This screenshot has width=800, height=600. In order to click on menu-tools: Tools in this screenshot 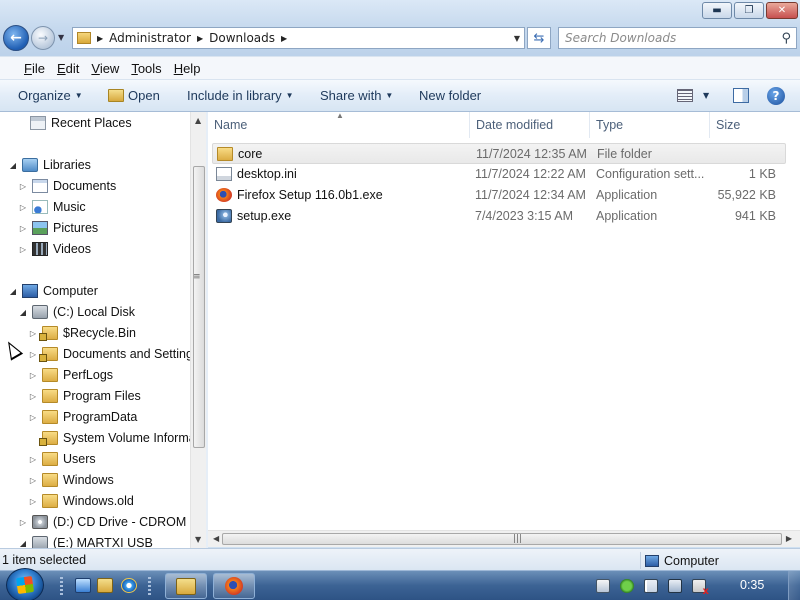, I will do `click(146, 68)`.